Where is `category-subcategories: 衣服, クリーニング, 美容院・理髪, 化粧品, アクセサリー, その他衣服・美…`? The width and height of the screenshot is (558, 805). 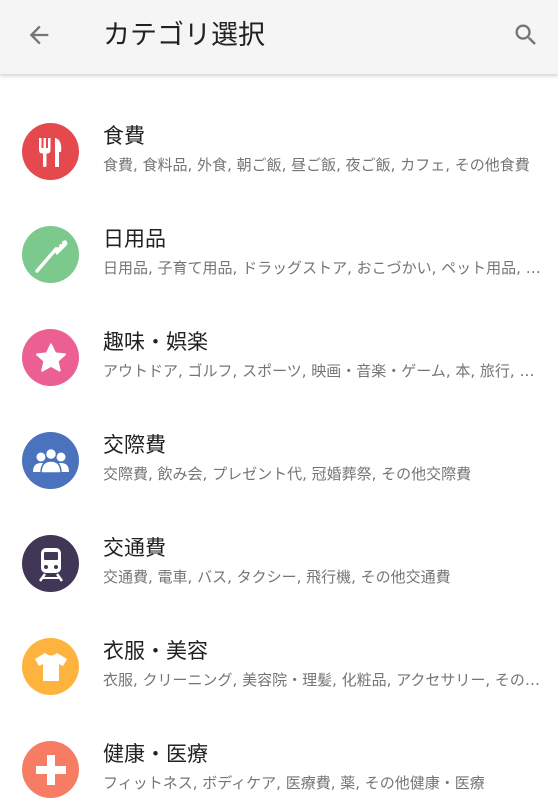 category-subcategories: 衣服, クリーニング, 美容院・理髪, 化粧品, アクセサリー, その他衣服・美… is located at coordinates (322, 680).